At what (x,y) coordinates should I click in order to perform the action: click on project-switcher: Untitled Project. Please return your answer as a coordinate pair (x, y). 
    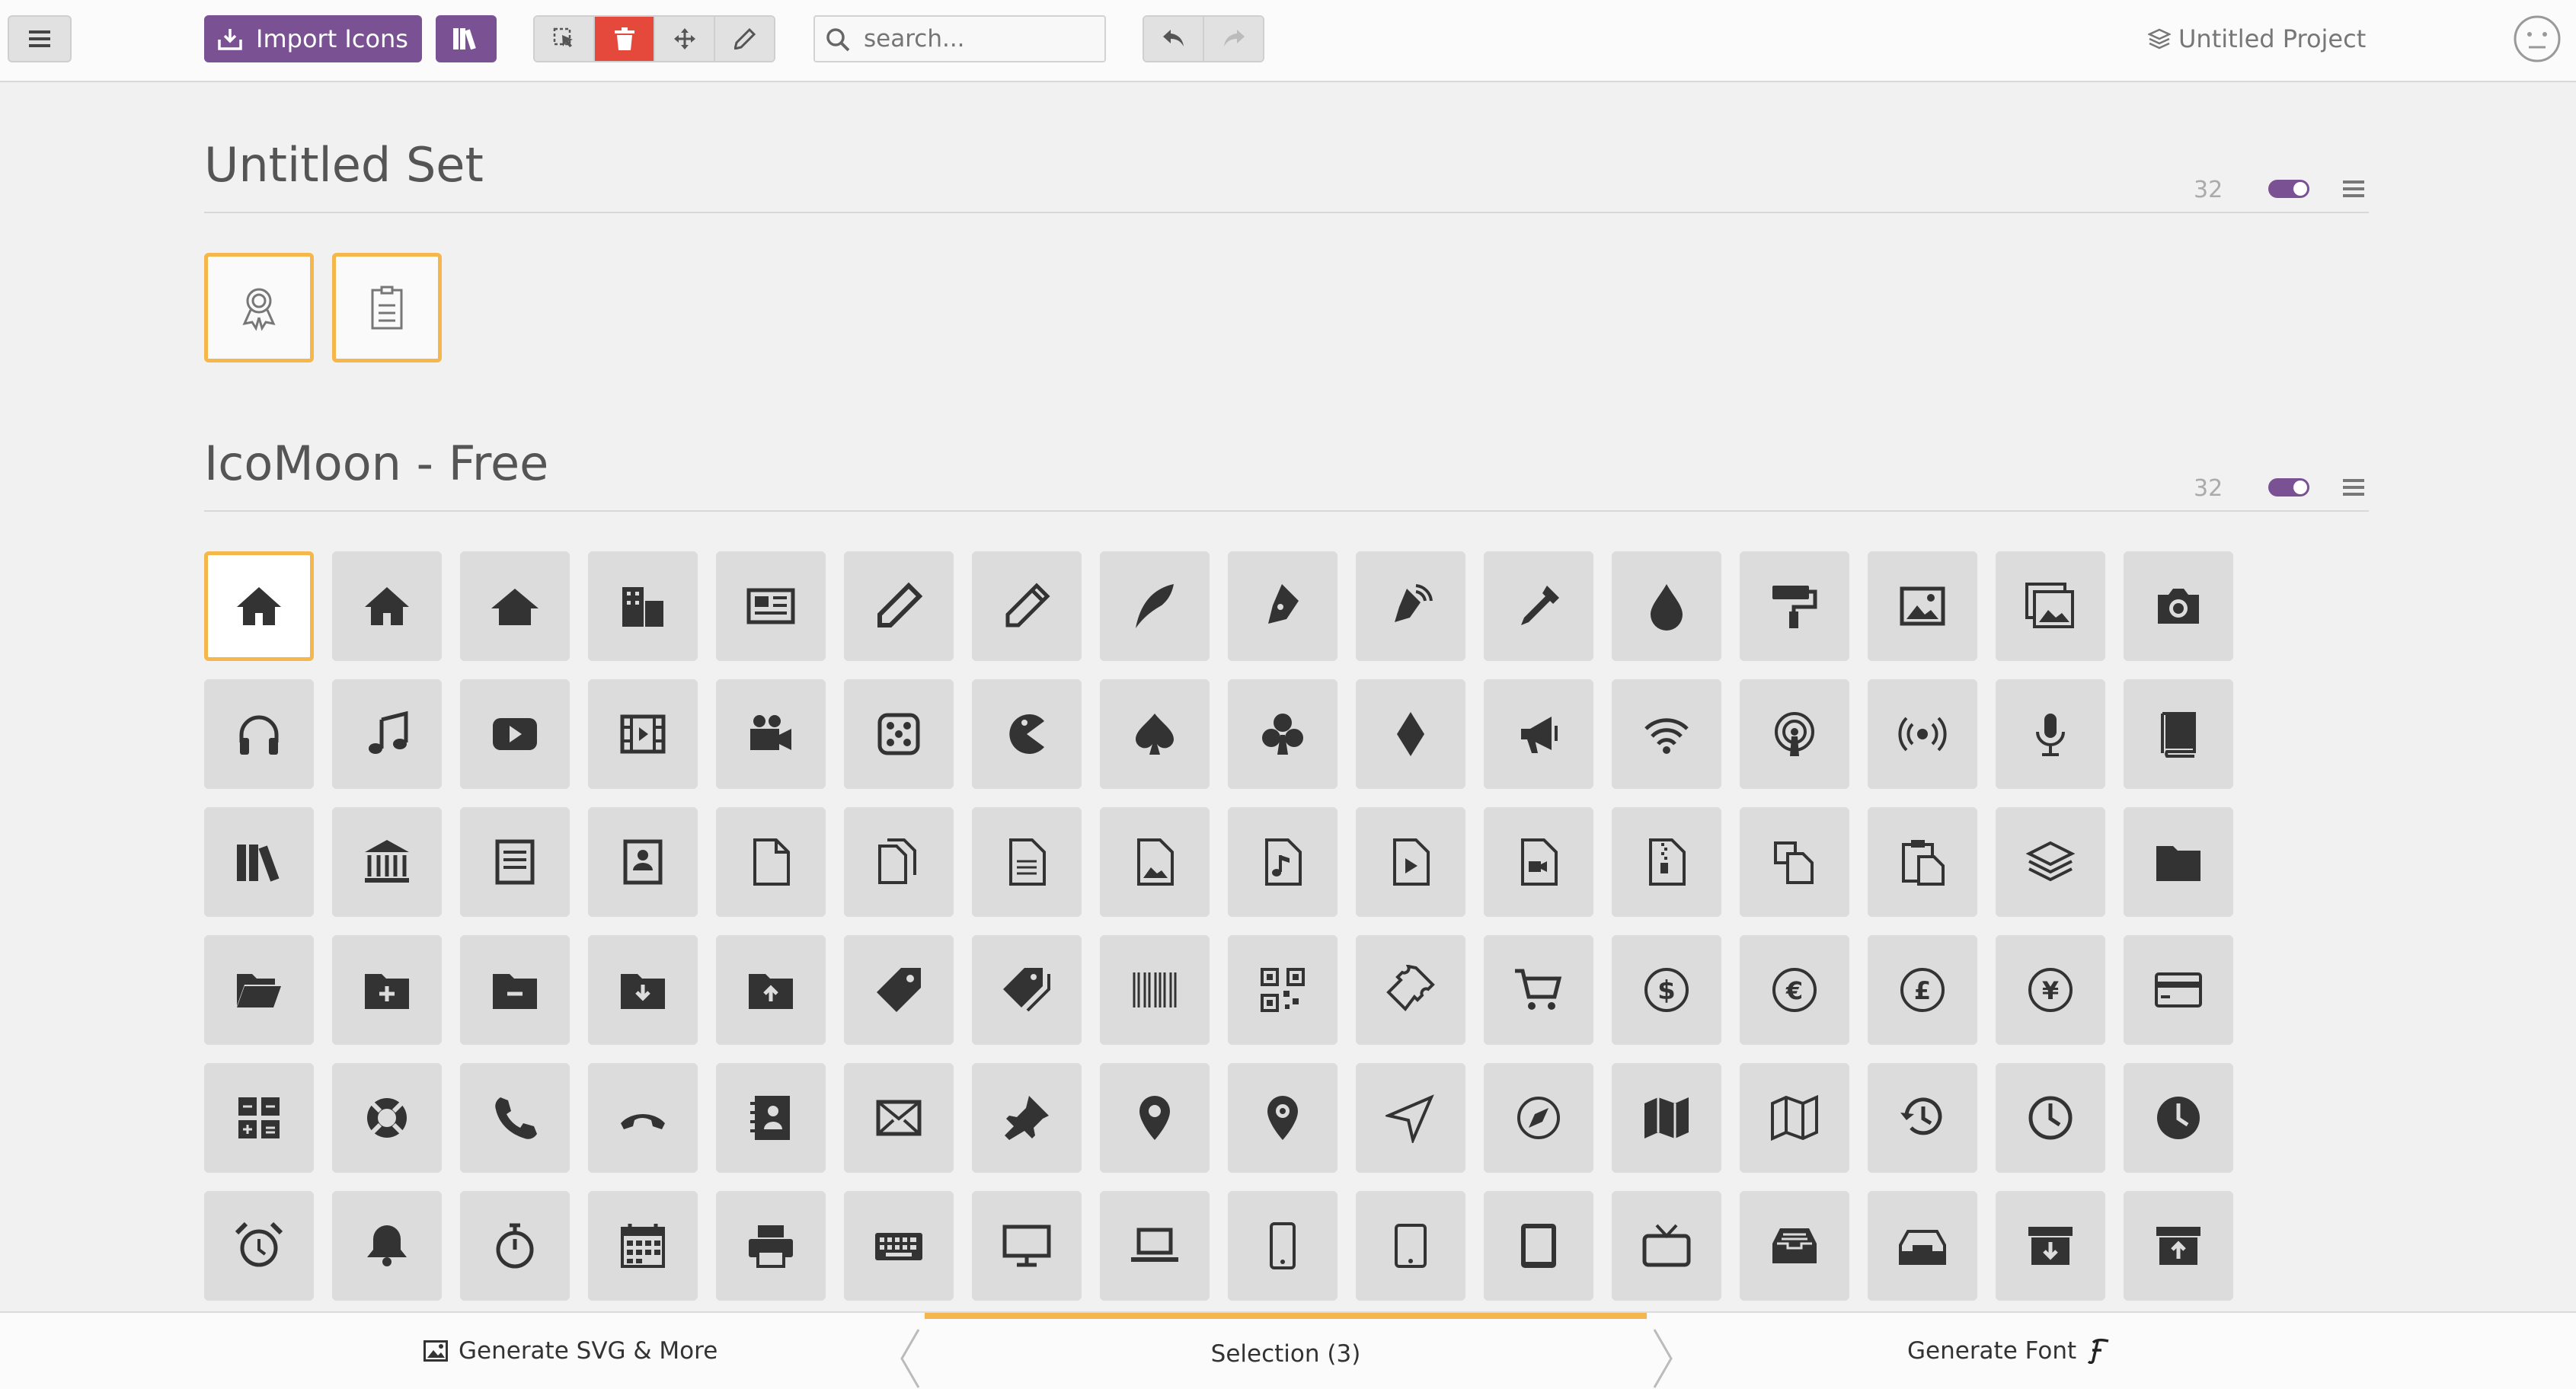
    Looking at the image, I should click on (2257, 39).